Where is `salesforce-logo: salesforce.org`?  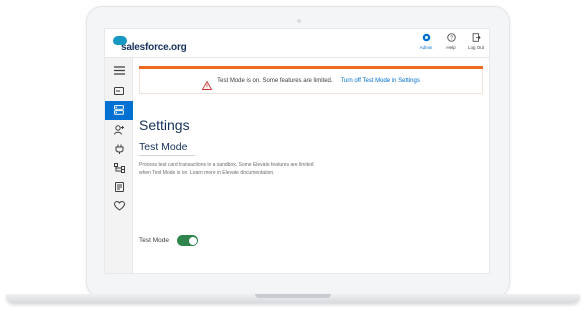 salesforce-logo: salesforce.org is located at coordinates (150, 44).